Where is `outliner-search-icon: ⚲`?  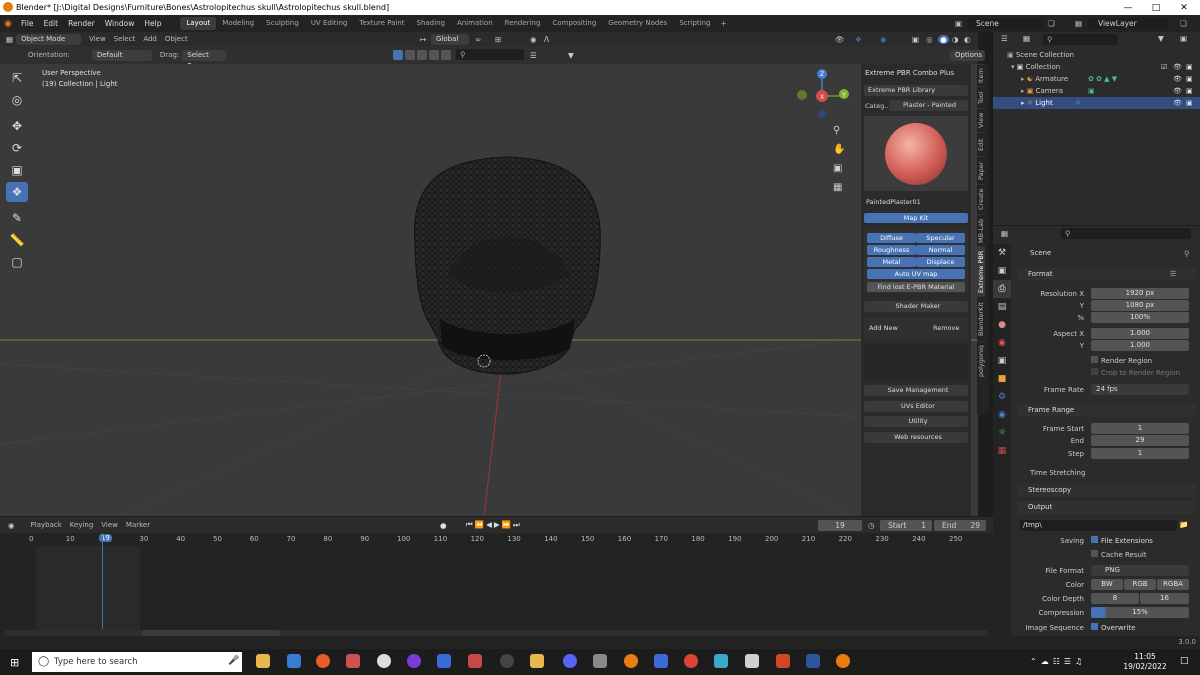
outliner-search-icon: ⚲ is located at coordinates (1080, 39).